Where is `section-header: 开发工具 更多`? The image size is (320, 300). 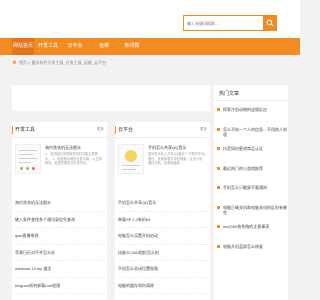 section-header: 开发工具 更多 is located at coordinates (59, 130).